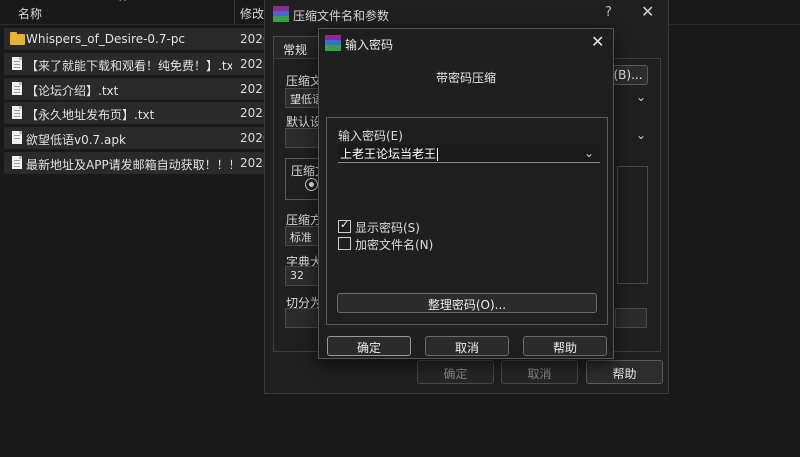  Describe the element at coordinates (123, 4) in the screenshot. I see `sort-up-icon: ^` at that location.